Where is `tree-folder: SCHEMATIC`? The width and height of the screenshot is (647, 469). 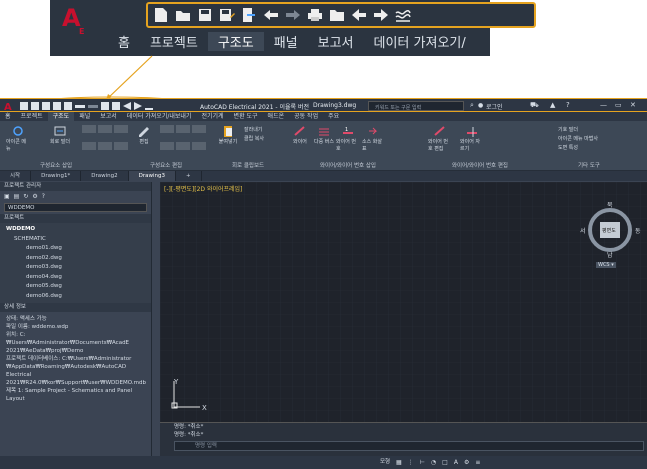 tree-folder: SCHEMATIC is located at coordinates (75, 240).